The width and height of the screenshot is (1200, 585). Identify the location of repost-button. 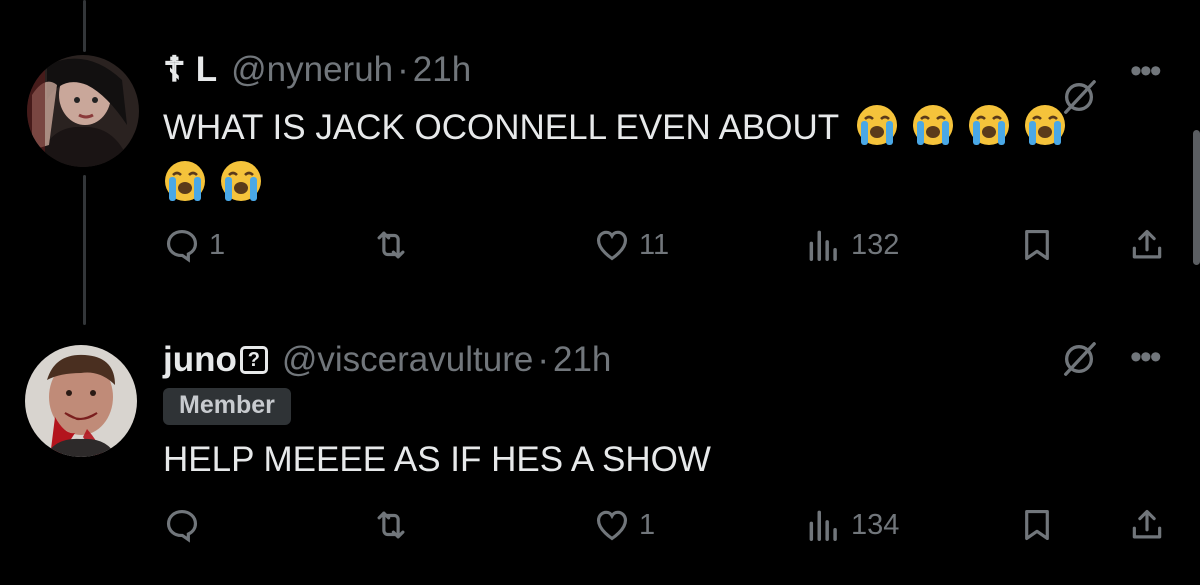
(395, 525).